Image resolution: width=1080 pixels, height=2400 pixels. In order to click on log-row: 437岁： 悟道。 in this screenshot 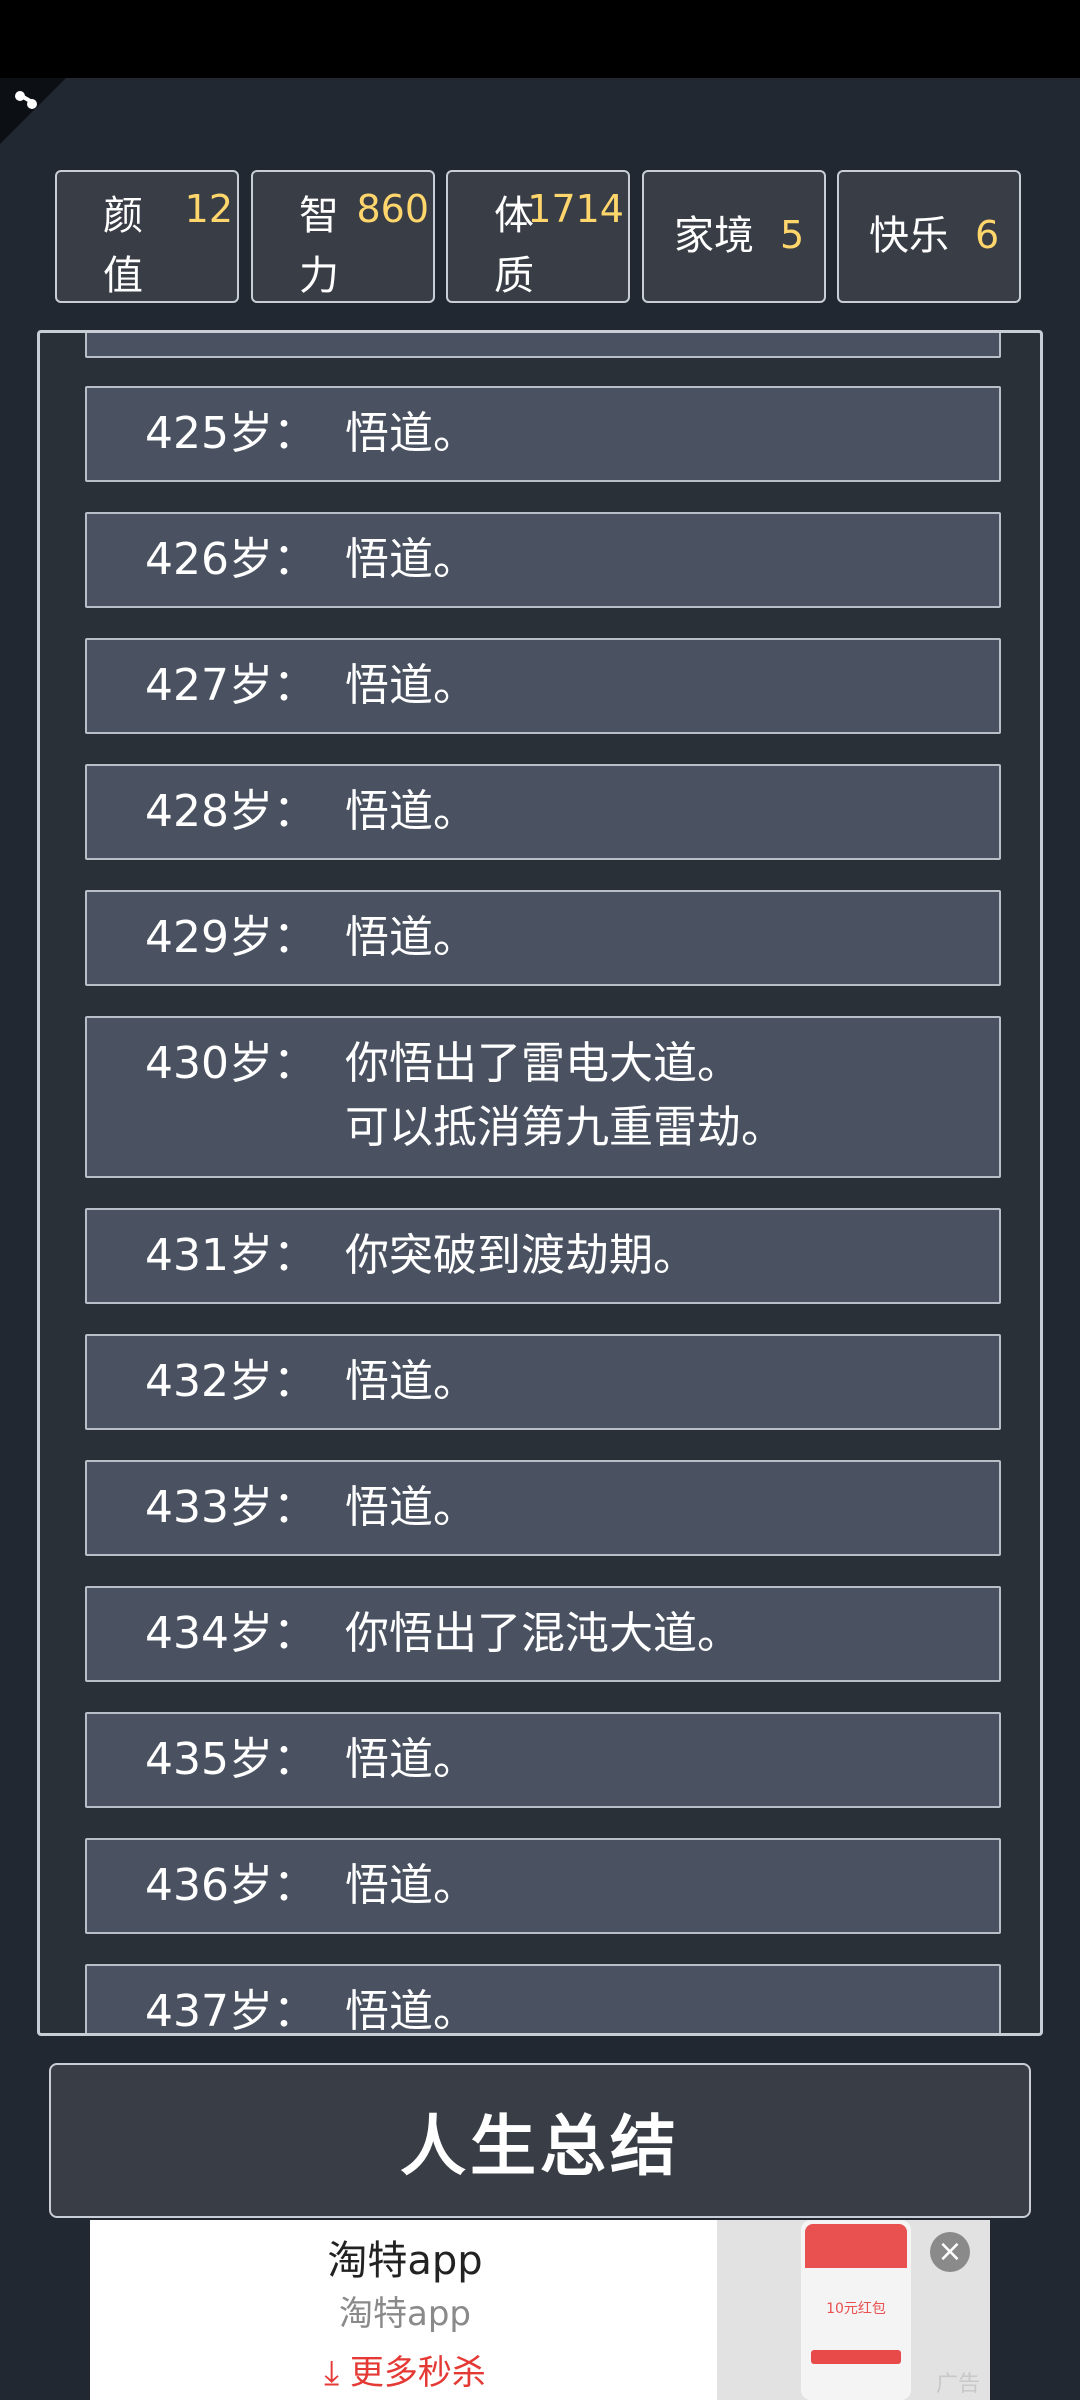, I will do `click(543, 2000)`.